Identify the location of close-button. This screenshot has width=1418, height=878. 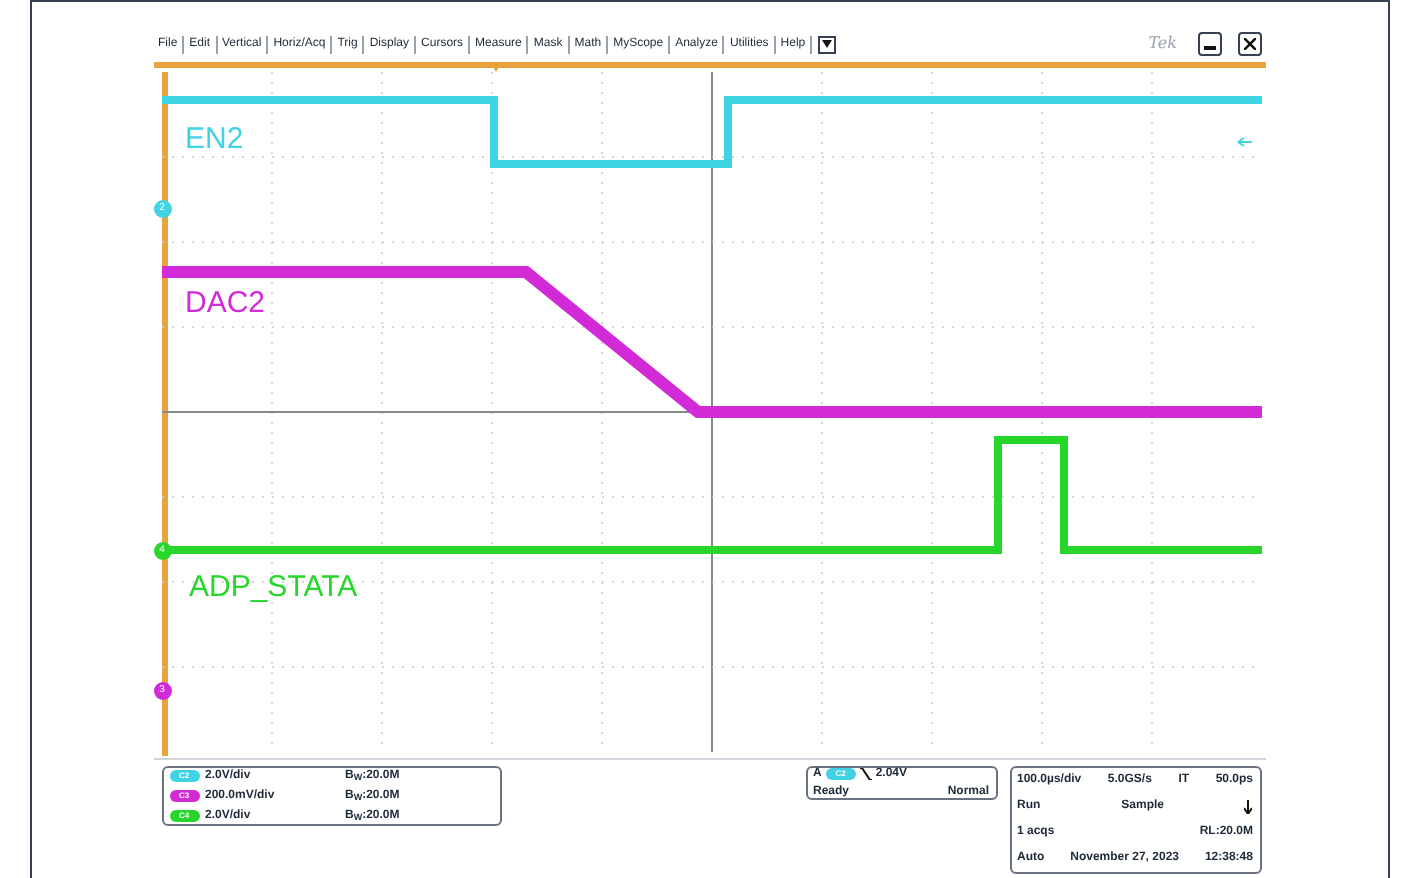
(1249, 44).